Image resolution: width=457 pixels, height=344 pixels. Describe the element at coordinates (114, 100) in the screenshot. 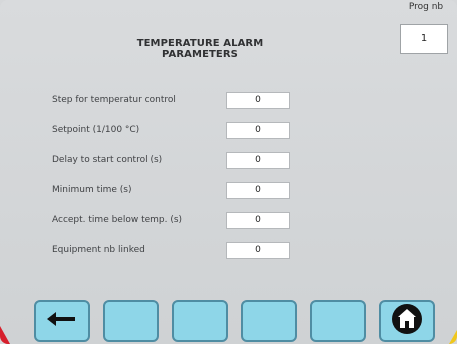

I see `param-label-step: Step for temperatur control` at that location.